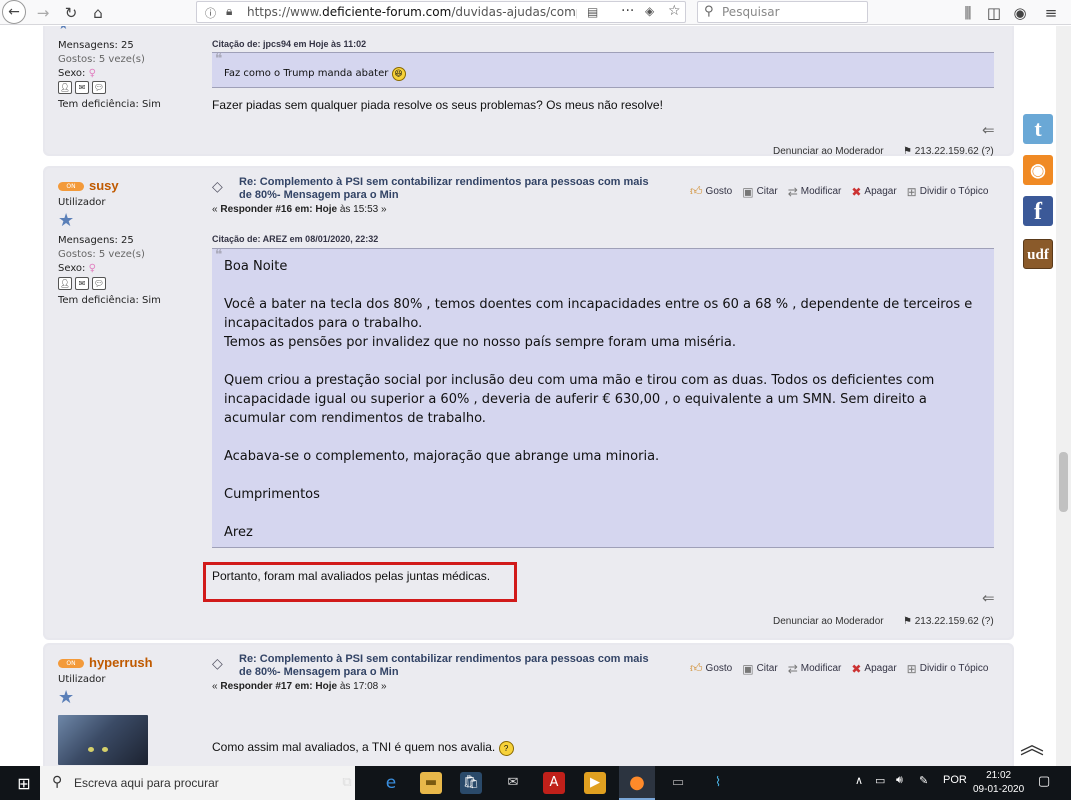 This screenshot has height=800, width=1071. Describe the element at coordinates (718, 783) in the screenshot. I see `scanner-icon: ⌇` at that location.